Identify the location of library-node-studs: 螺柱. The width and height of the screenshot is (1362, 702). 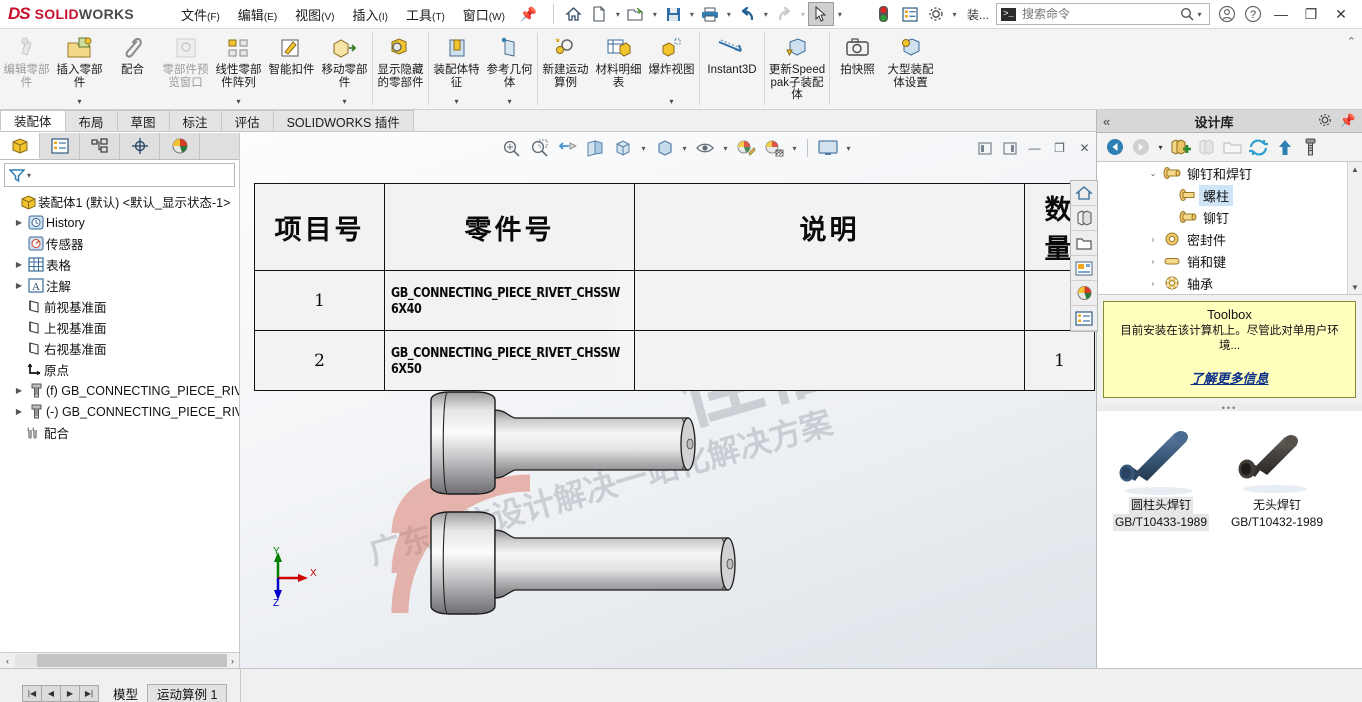
(1229, 195).